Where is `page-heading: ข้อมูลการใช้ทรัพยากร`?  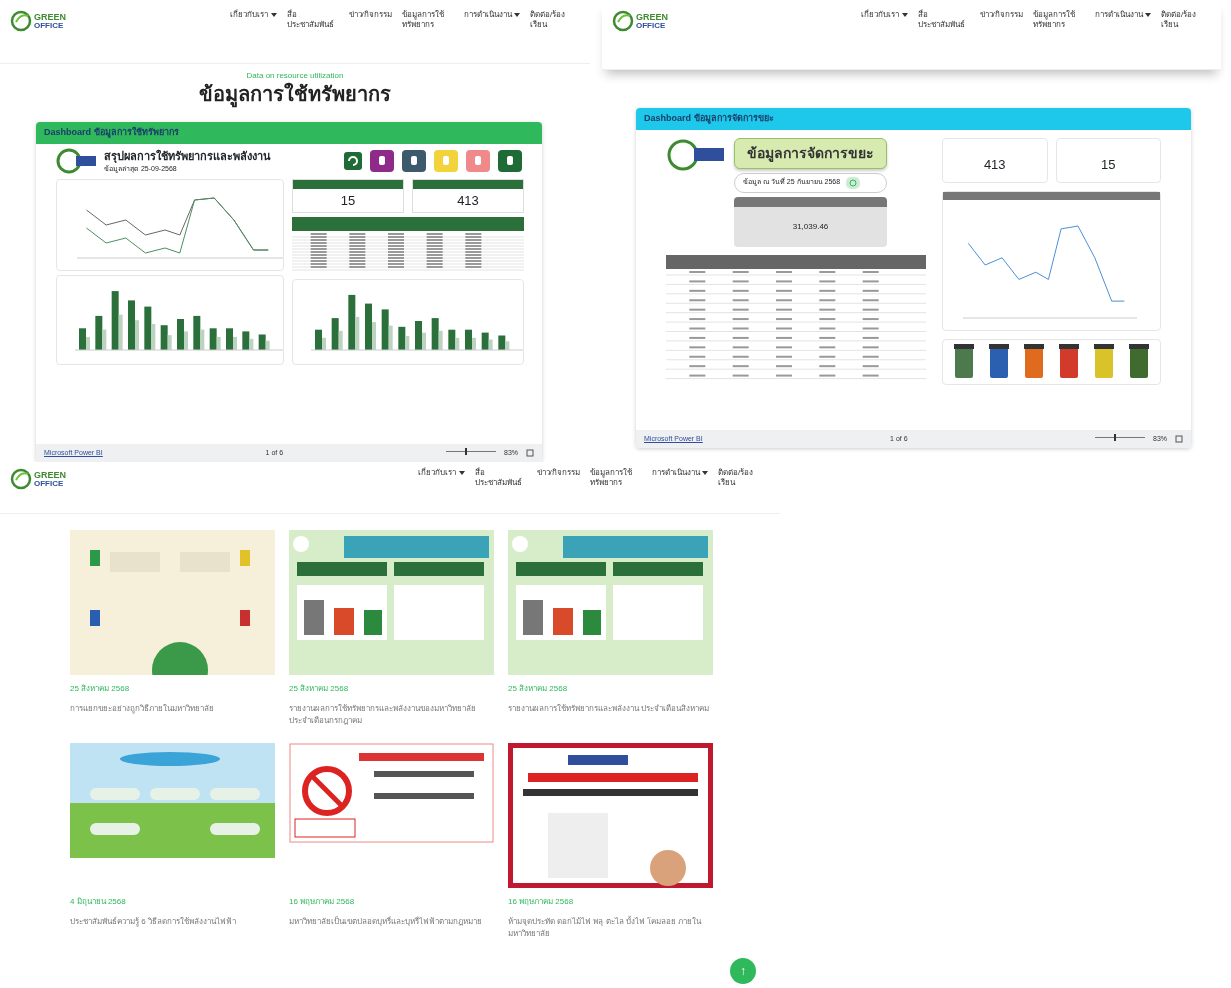 page-heading: ข้อมูลการใช้ทรัพยากร is located at coordinates (295, 94).